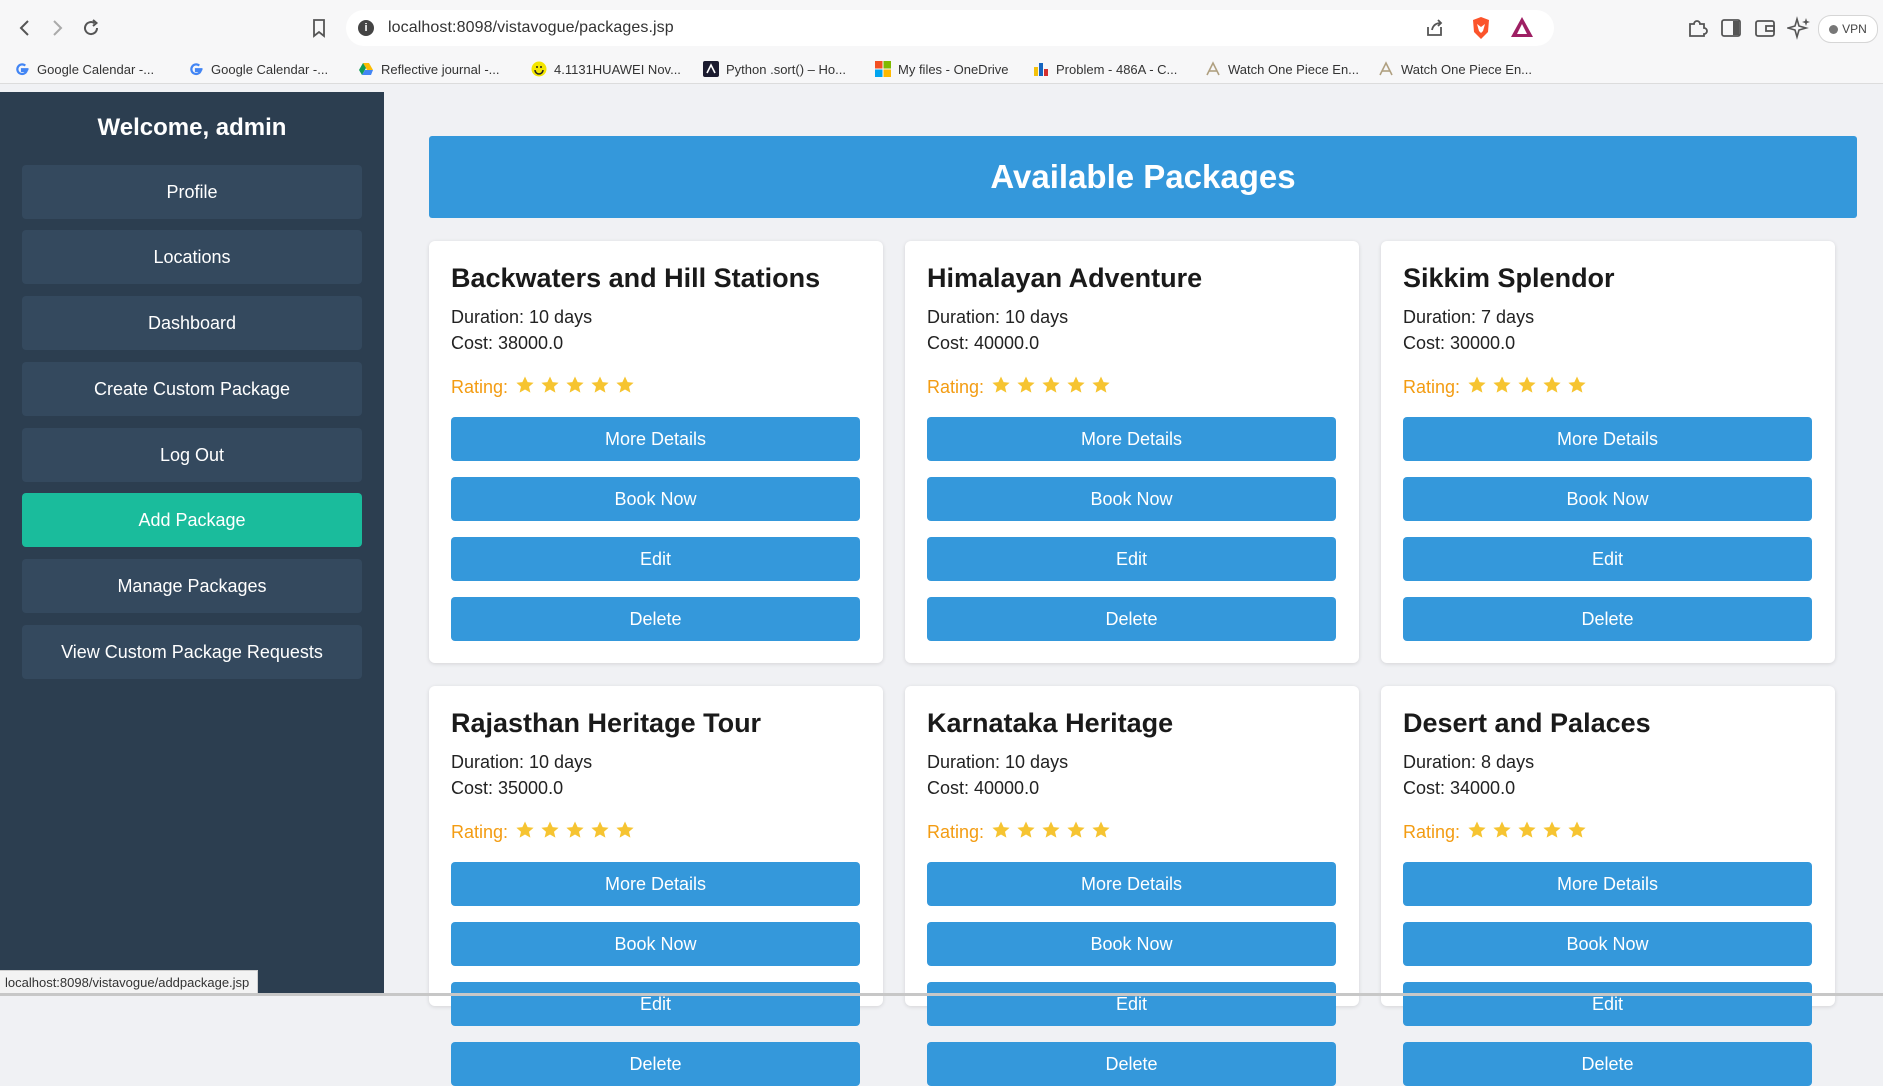 The height and width of the screenshot is (1086, 1883). What do you see at coordinates (1522, 27) in the screenshot?
I see `rewards-triangle-icon` at bounding box center [1522, 27].